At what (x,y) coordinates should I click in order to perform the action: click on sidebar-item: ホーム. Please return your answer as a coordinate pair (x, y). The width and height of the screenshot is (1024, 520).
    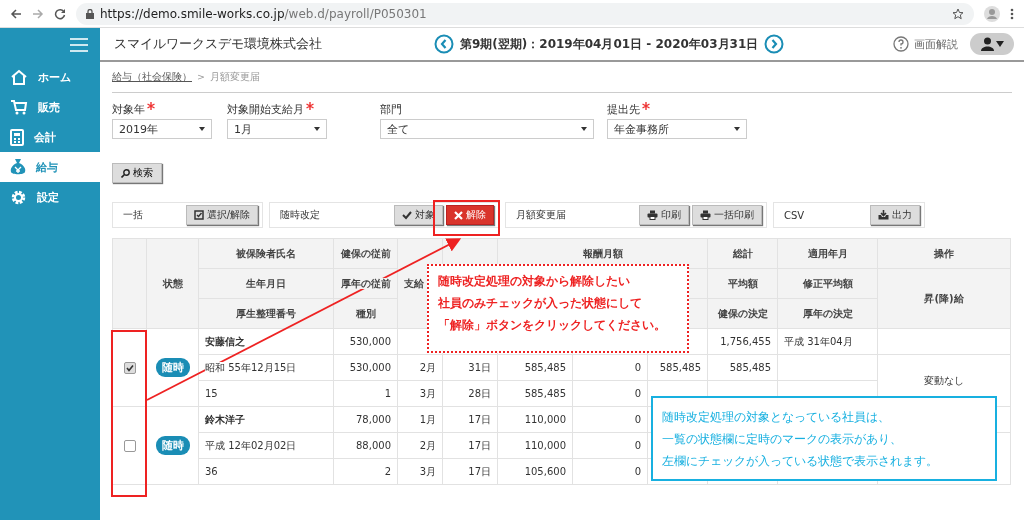
    Looking at the image, I should click on (50, 77).